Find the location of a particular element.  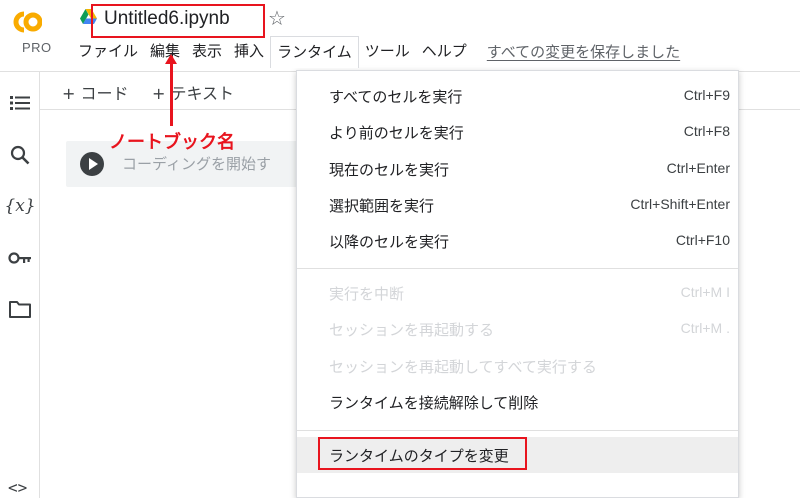

menu-item-run-selection: 選択範囲を実行 Ctrl+Shift+Enter is located at coordinates (517, 205).